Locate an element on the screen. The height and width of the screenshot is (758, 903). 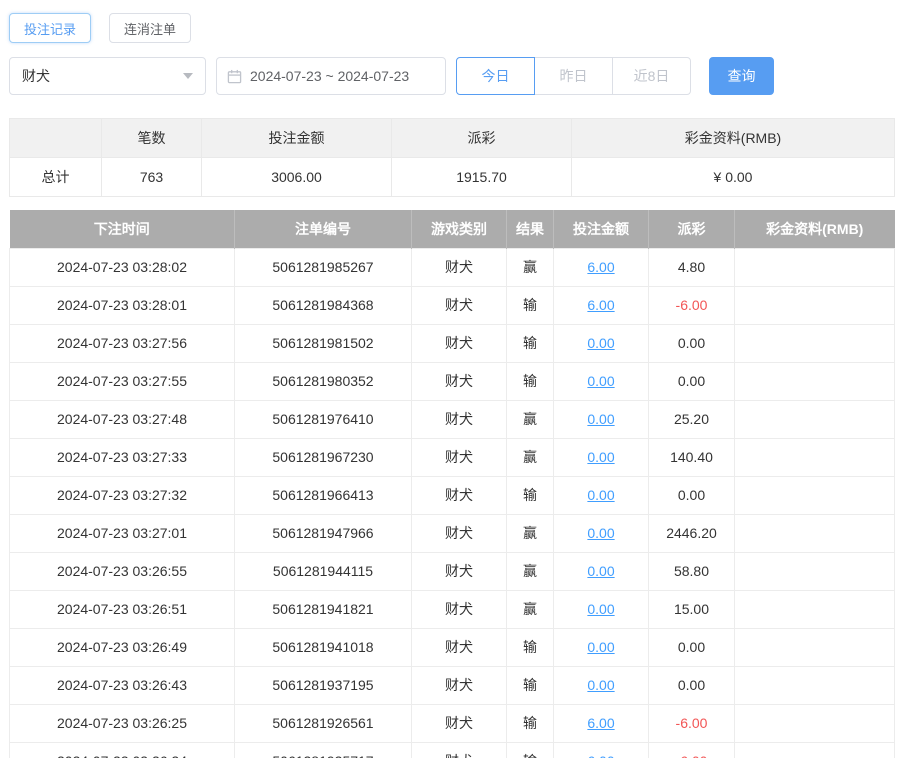
bet-time-cell: 2024-07-23 03:26:51 is located at coordinates (122, 609).